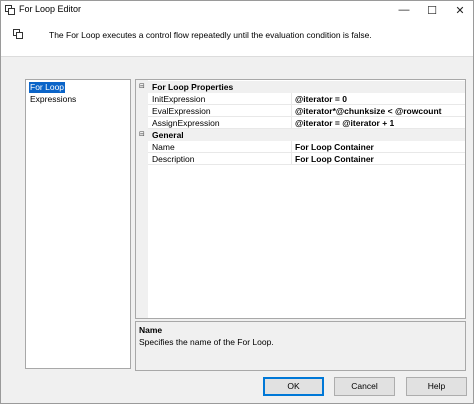  Describe the element at coordinates (50, 9) in the screenshot. I see `window-title: For Loop Editor` at that location.